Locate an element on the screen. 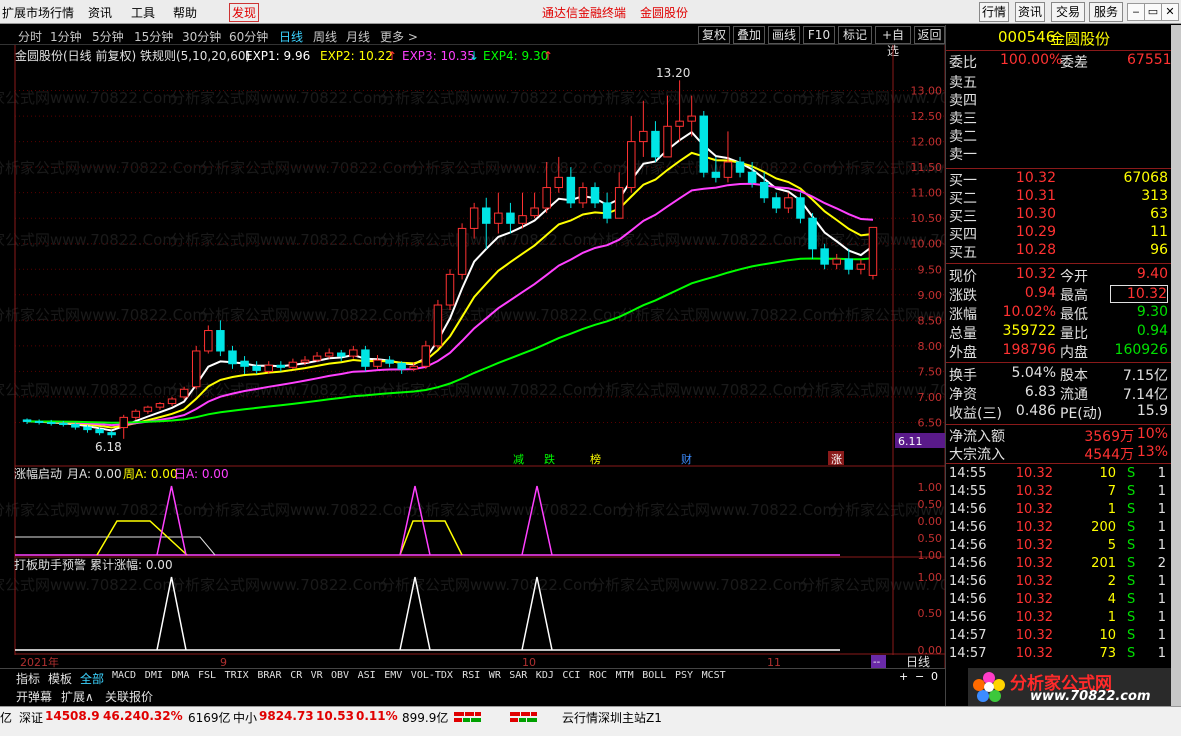  period-timeshare: 分时 is located at coordinates (30, 36).